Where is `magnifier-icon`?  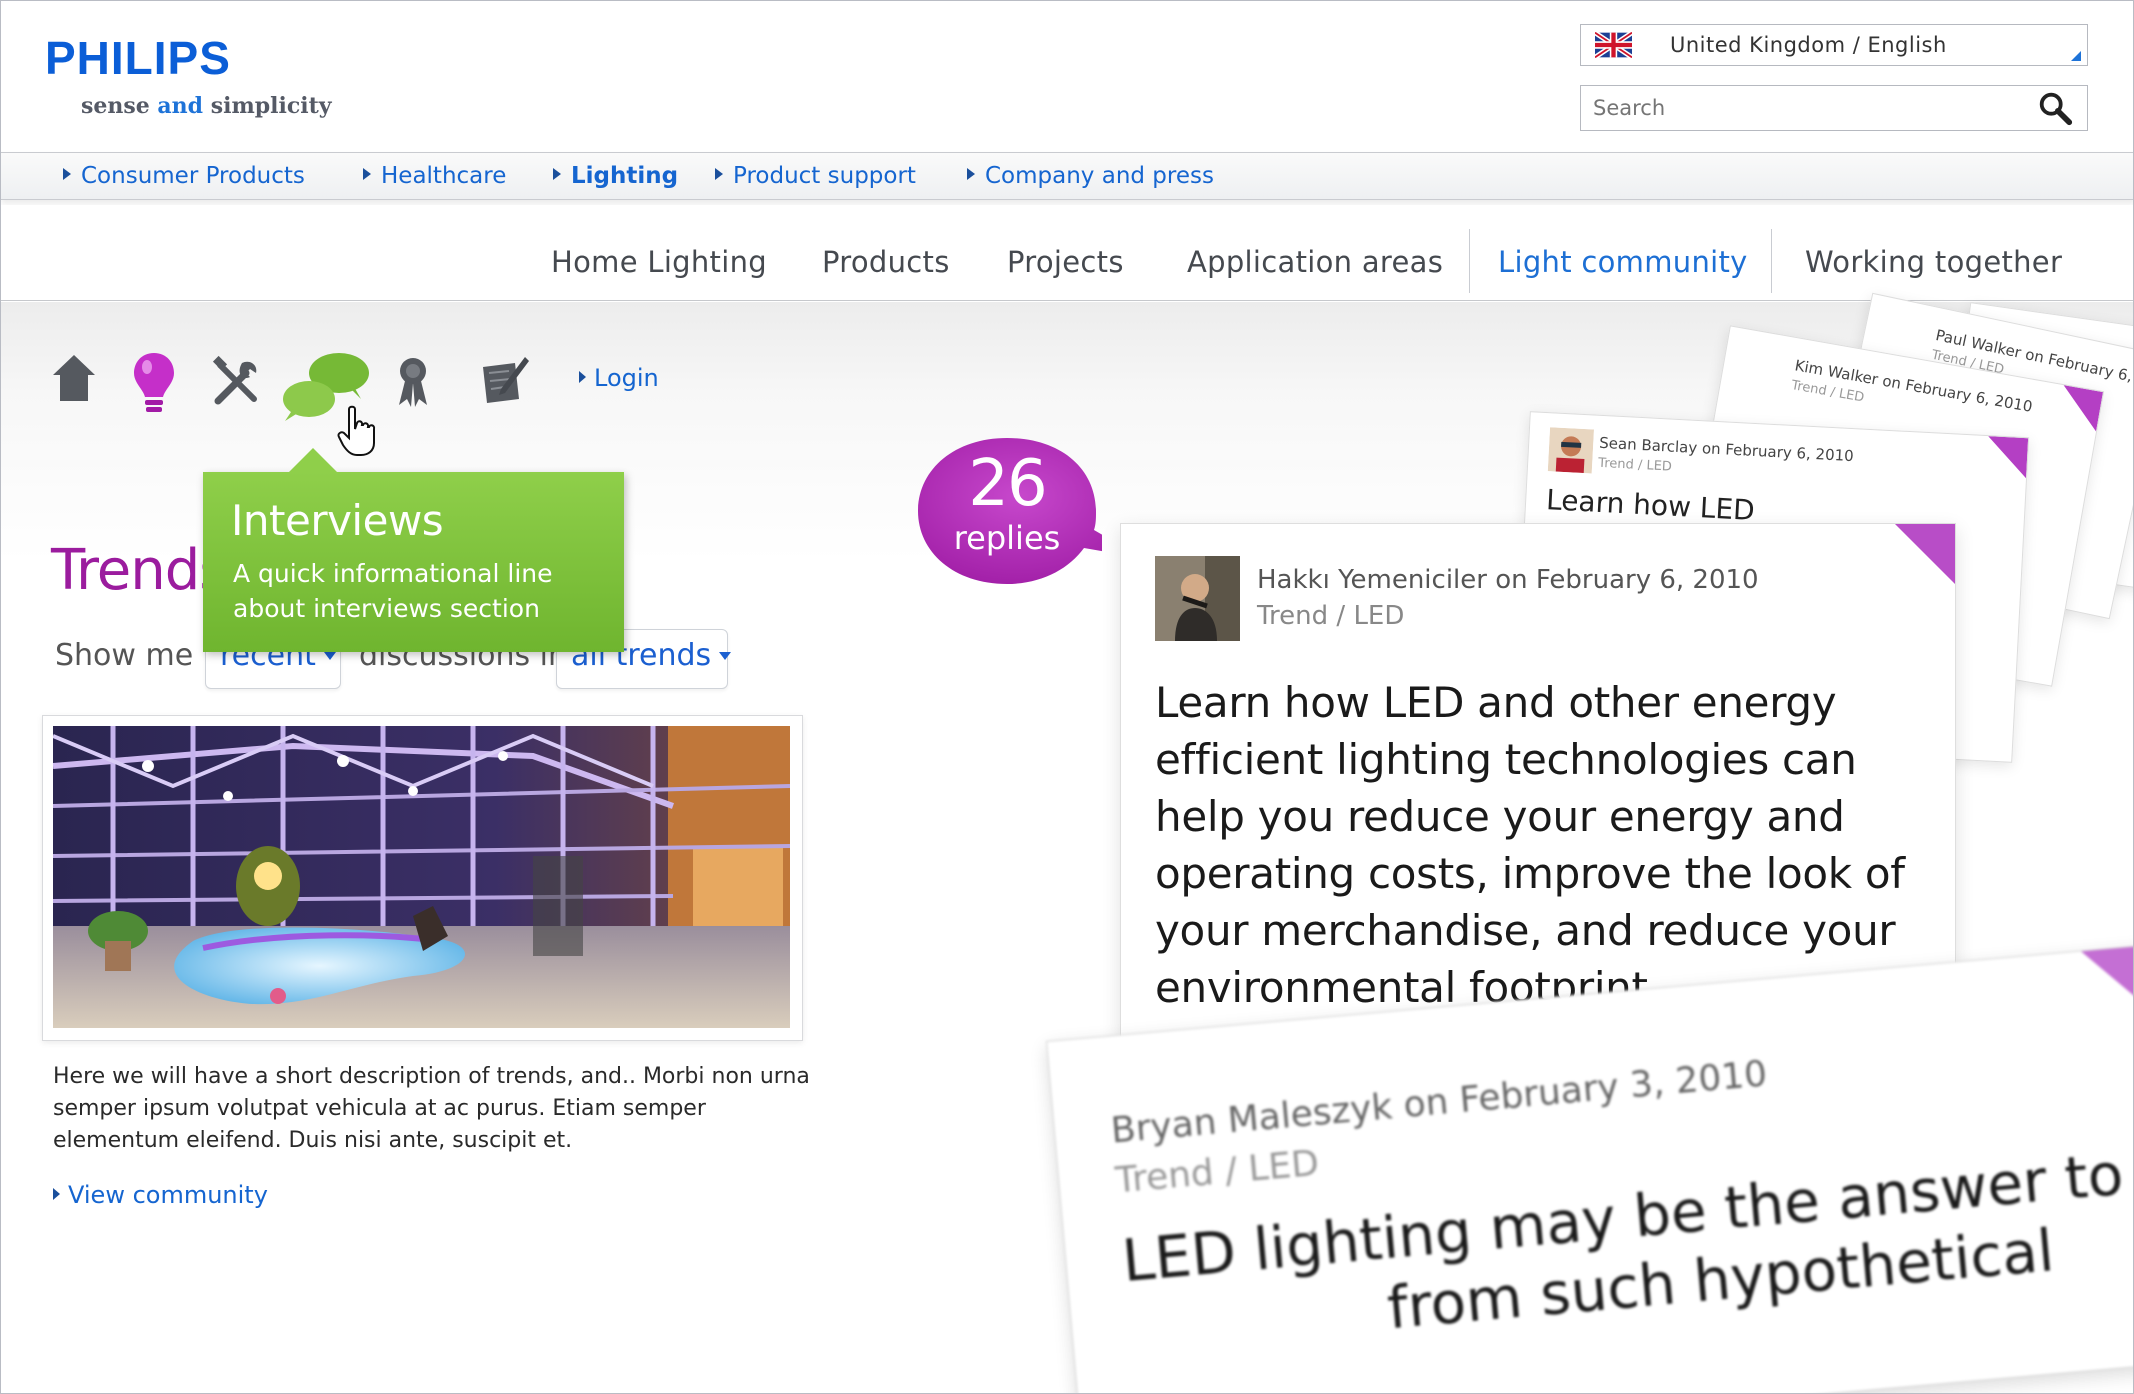 magnifier-icon is located at coordinates (2055, 108).